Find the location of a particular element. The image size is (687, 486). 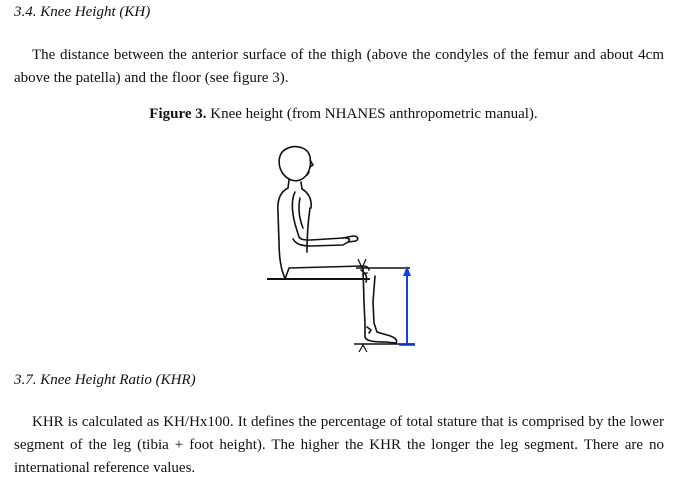

figure-ankle is located at coordinates (369, 330).